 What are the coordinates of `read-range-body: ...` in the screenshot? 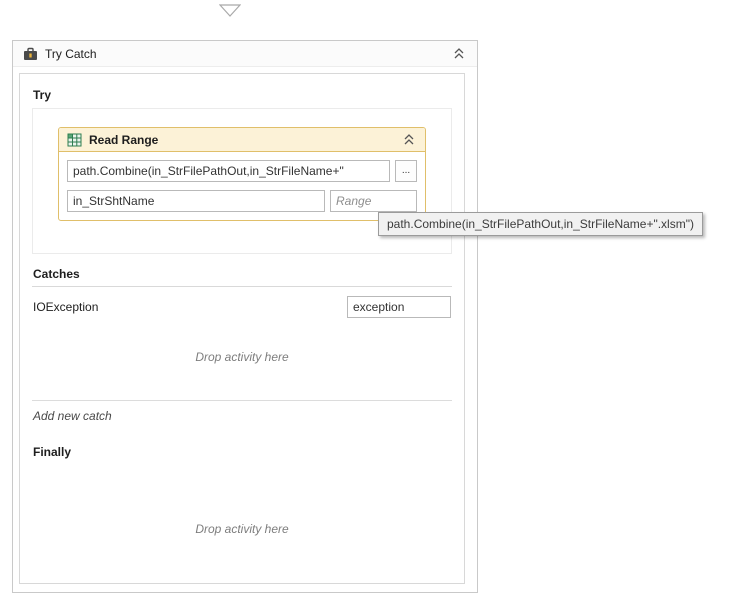 It's located at (242, 186).